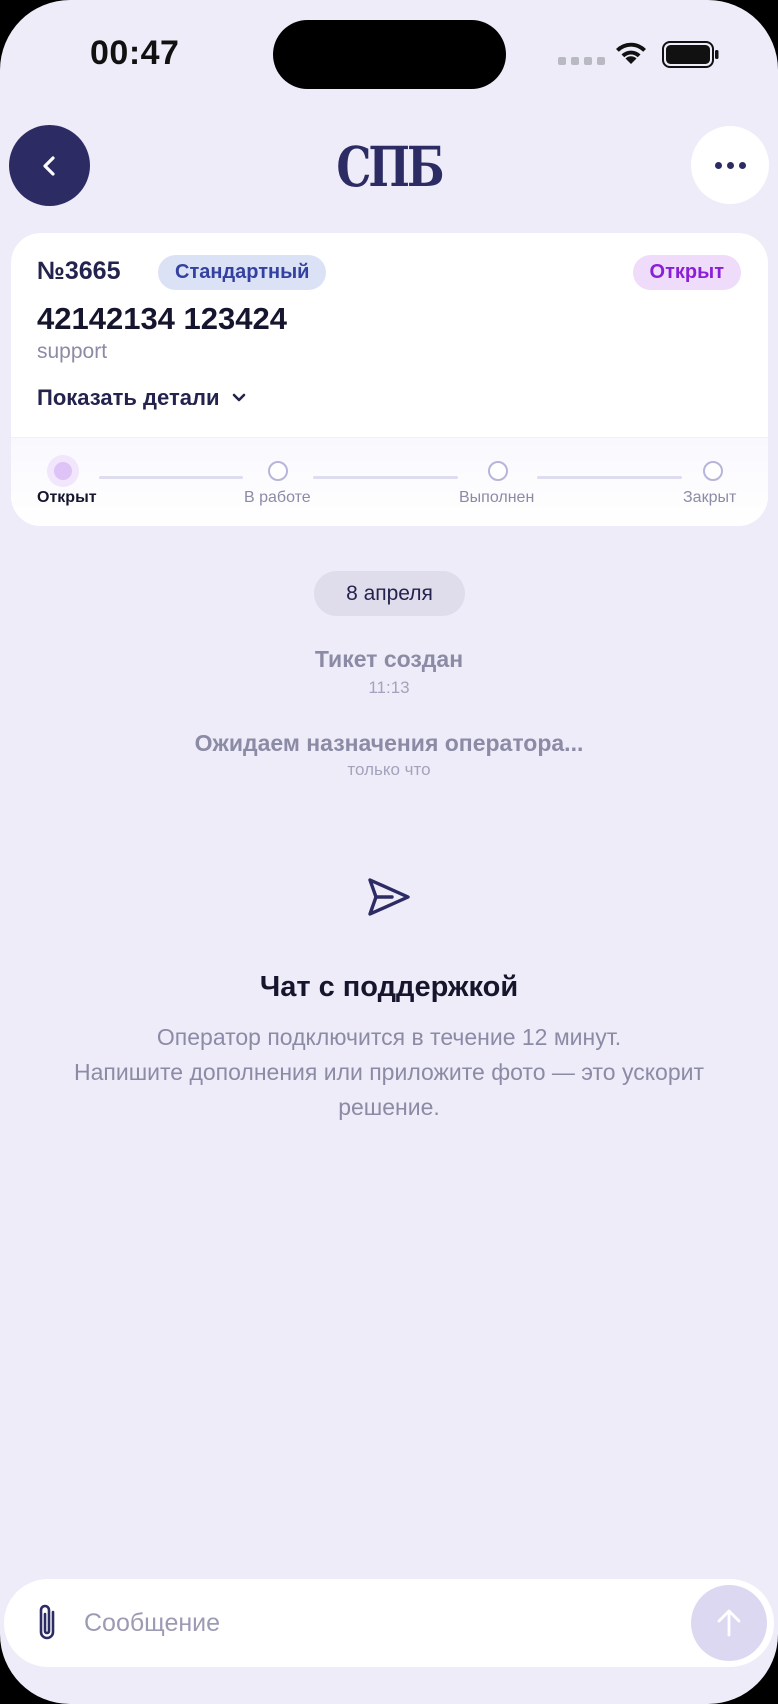  Describe the element at coordinates (278, 471) in the screenshot. I see `step-dot-in-progress` at that location.